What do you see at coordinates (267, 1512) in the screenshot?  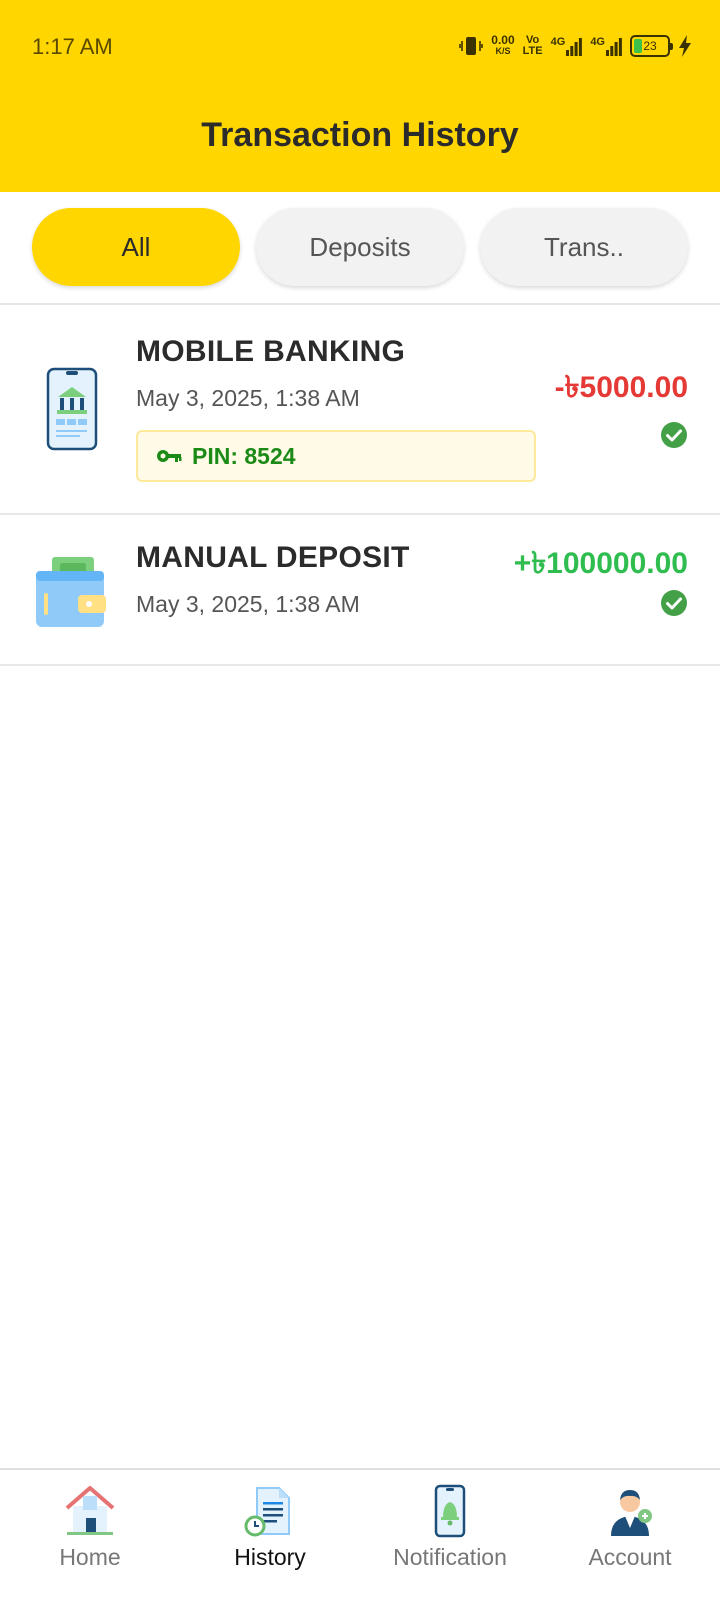 I see `history-icon` at bounding box center [267, 1512].